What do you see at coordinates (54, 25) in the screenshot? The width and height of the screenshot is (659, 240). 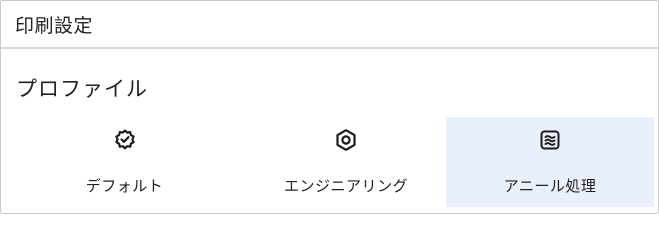 I see `page-title: 印刷設定` at bounding box center [54, 25].